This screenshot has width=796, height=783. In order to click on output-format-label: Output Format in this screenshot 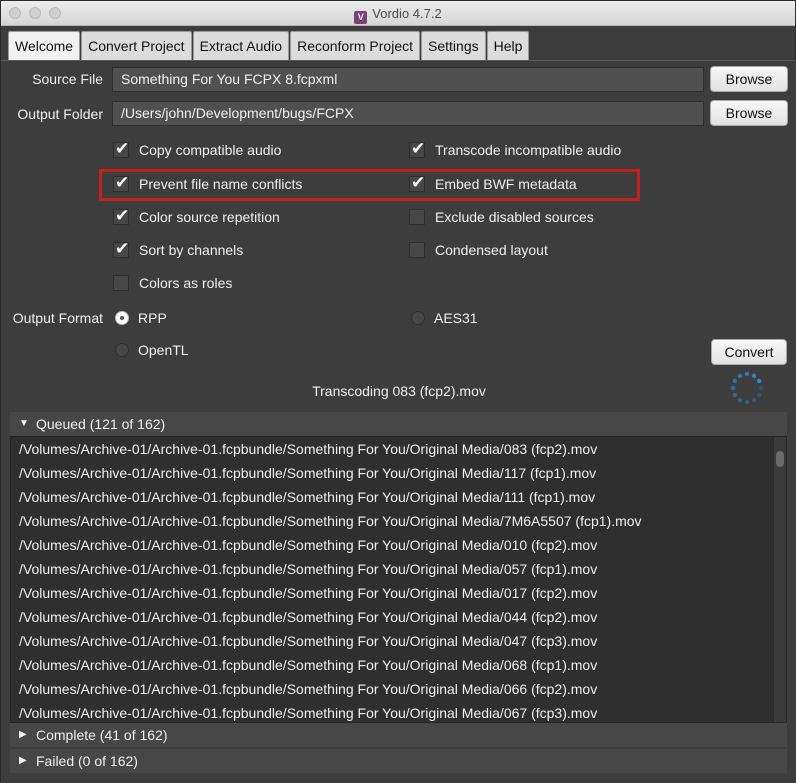, I will do `click(57, 318)`.